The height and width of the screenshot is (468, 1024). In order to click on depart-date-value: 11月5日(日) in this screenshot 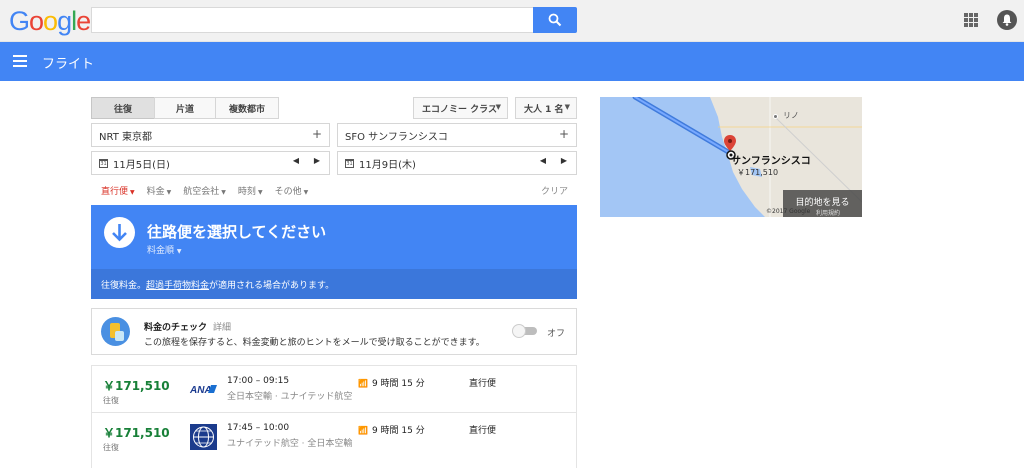, I will do `click(141, 165)`.